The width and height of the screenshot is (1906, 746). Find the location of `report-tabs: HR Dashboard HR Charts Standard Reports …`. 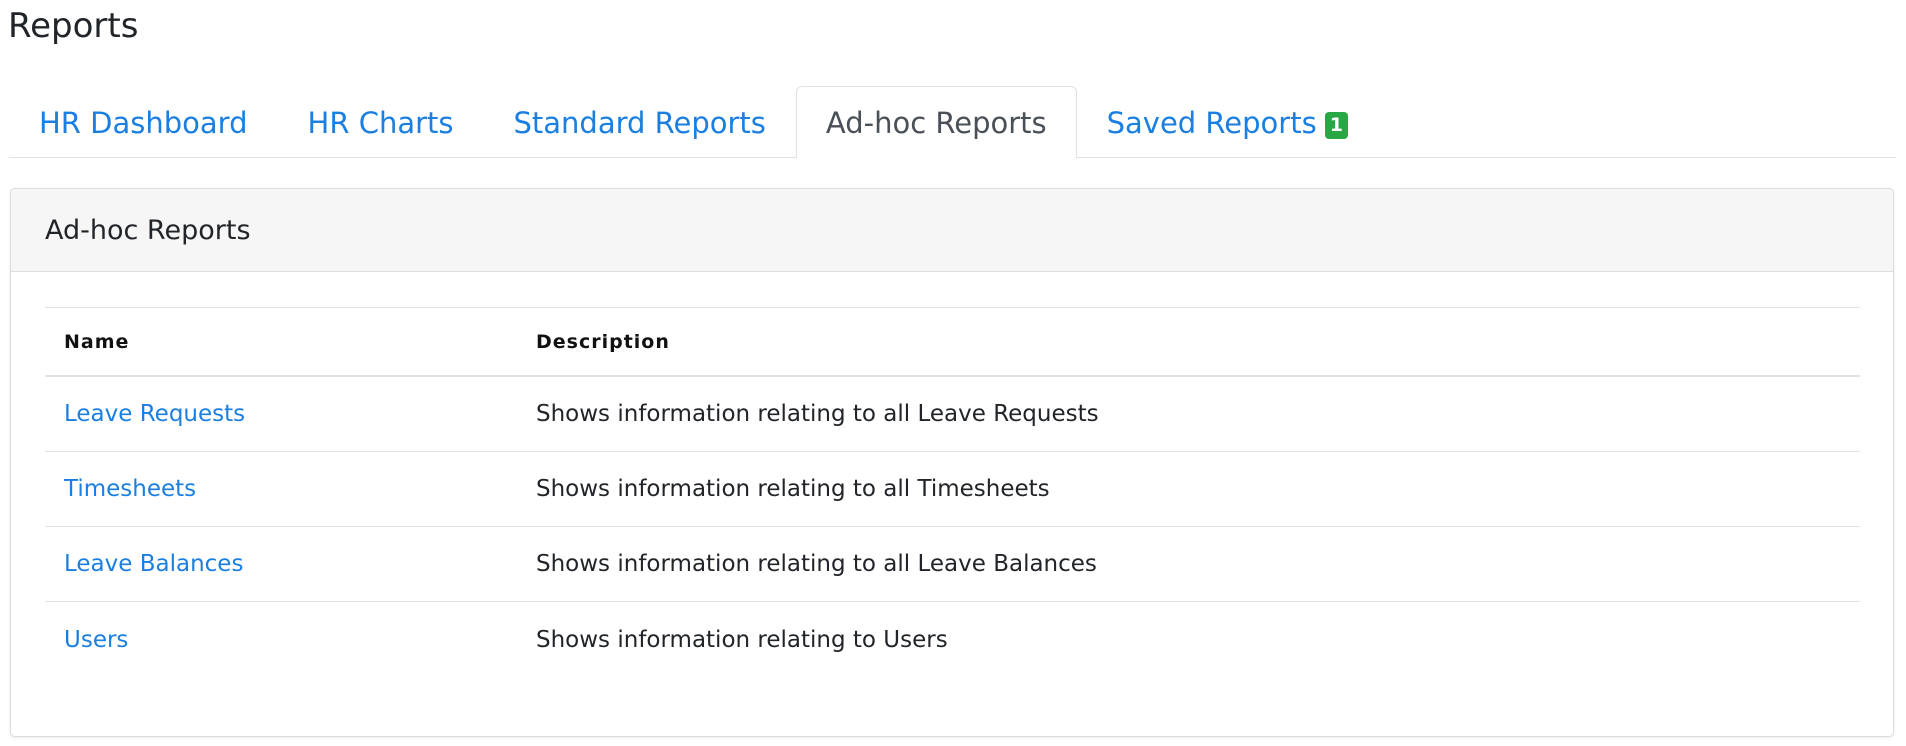

report-tabs: HR Dashboard HR Charts Standard Reports … is located at coordinates (952, 122).